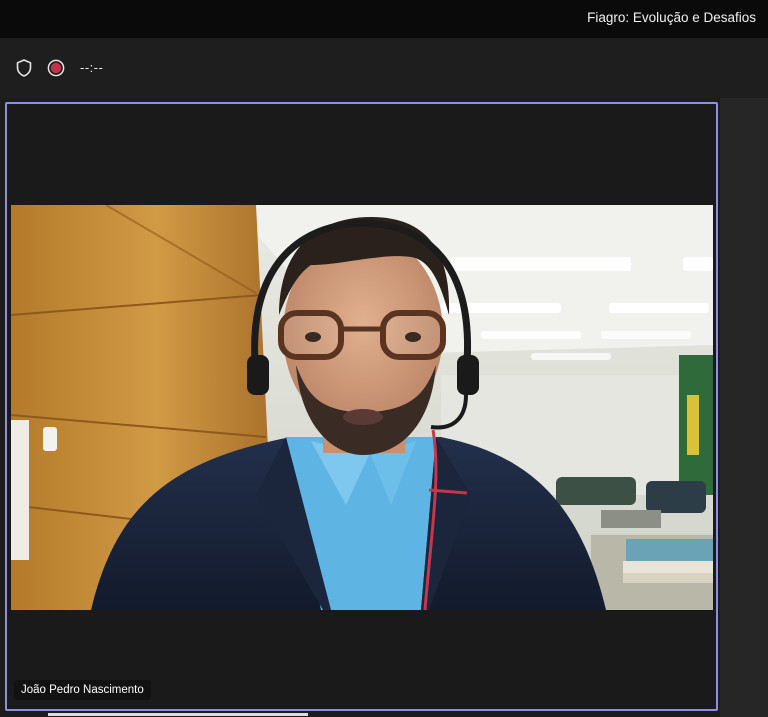 This screenshot has height=717, width=768. I want to click on meeting-toolbar: --:--, so click(384, 68).